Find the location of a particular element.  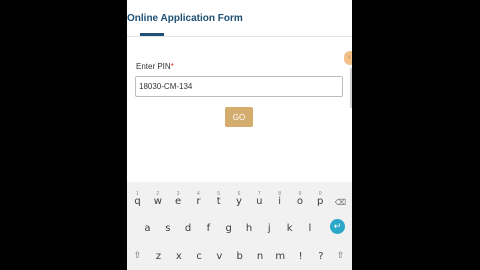

enter-icon: ↵ is located at coordinates (337, 226).